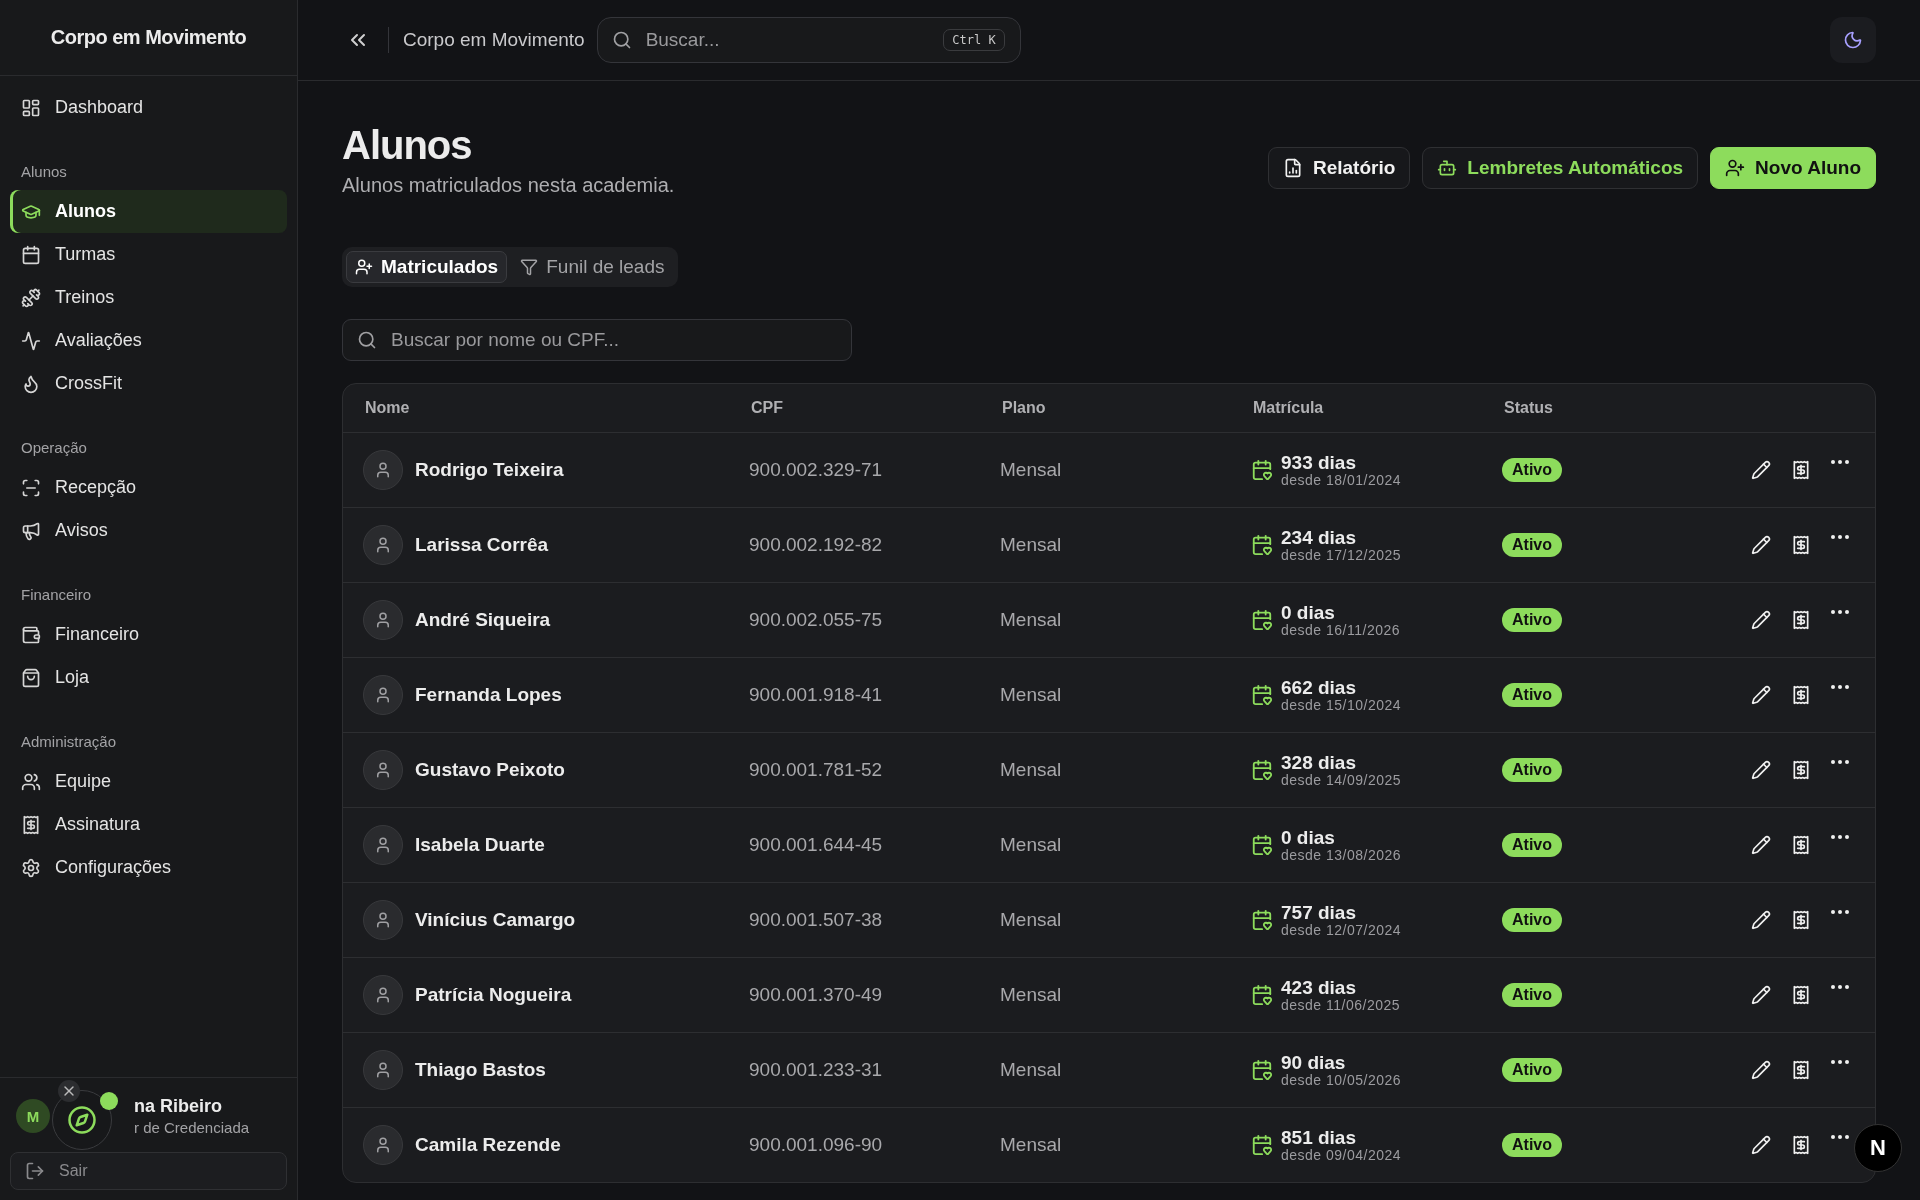 The width and height of the screenshot is (1920, 1200). I want to click on nav-item: Avaliações, so click(148, 340).